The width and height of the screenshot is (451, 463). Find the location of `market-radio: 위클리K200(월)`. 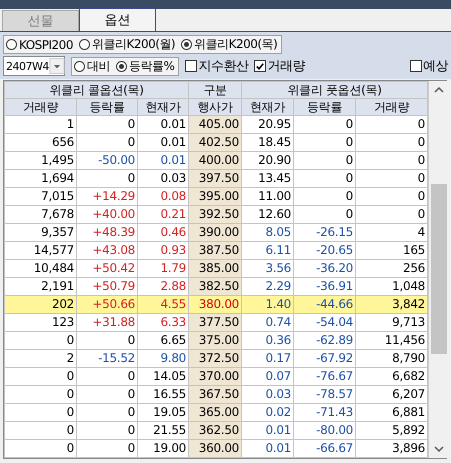

market-radio: 위클리K200(월) is located at coordinates (127, 44).